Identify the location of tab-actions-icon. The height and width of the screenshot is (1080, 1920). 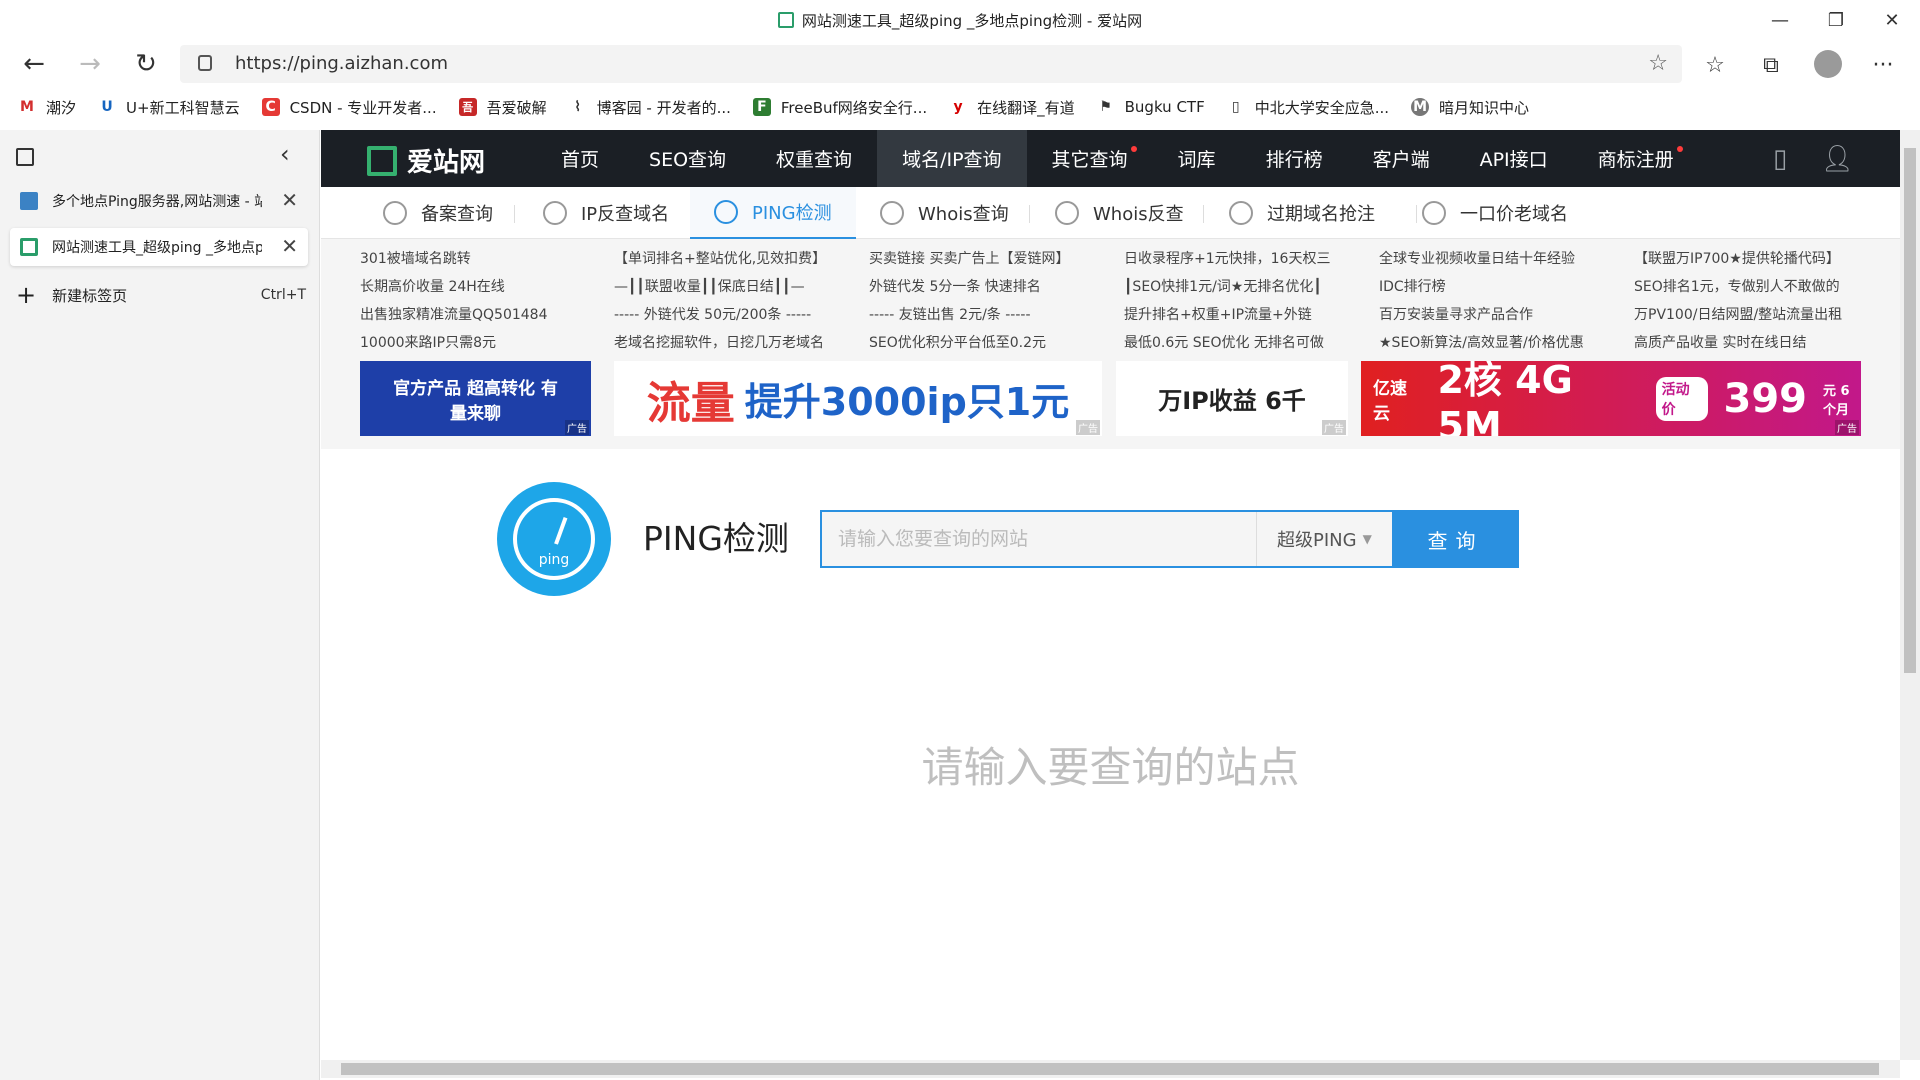
(25, 157).